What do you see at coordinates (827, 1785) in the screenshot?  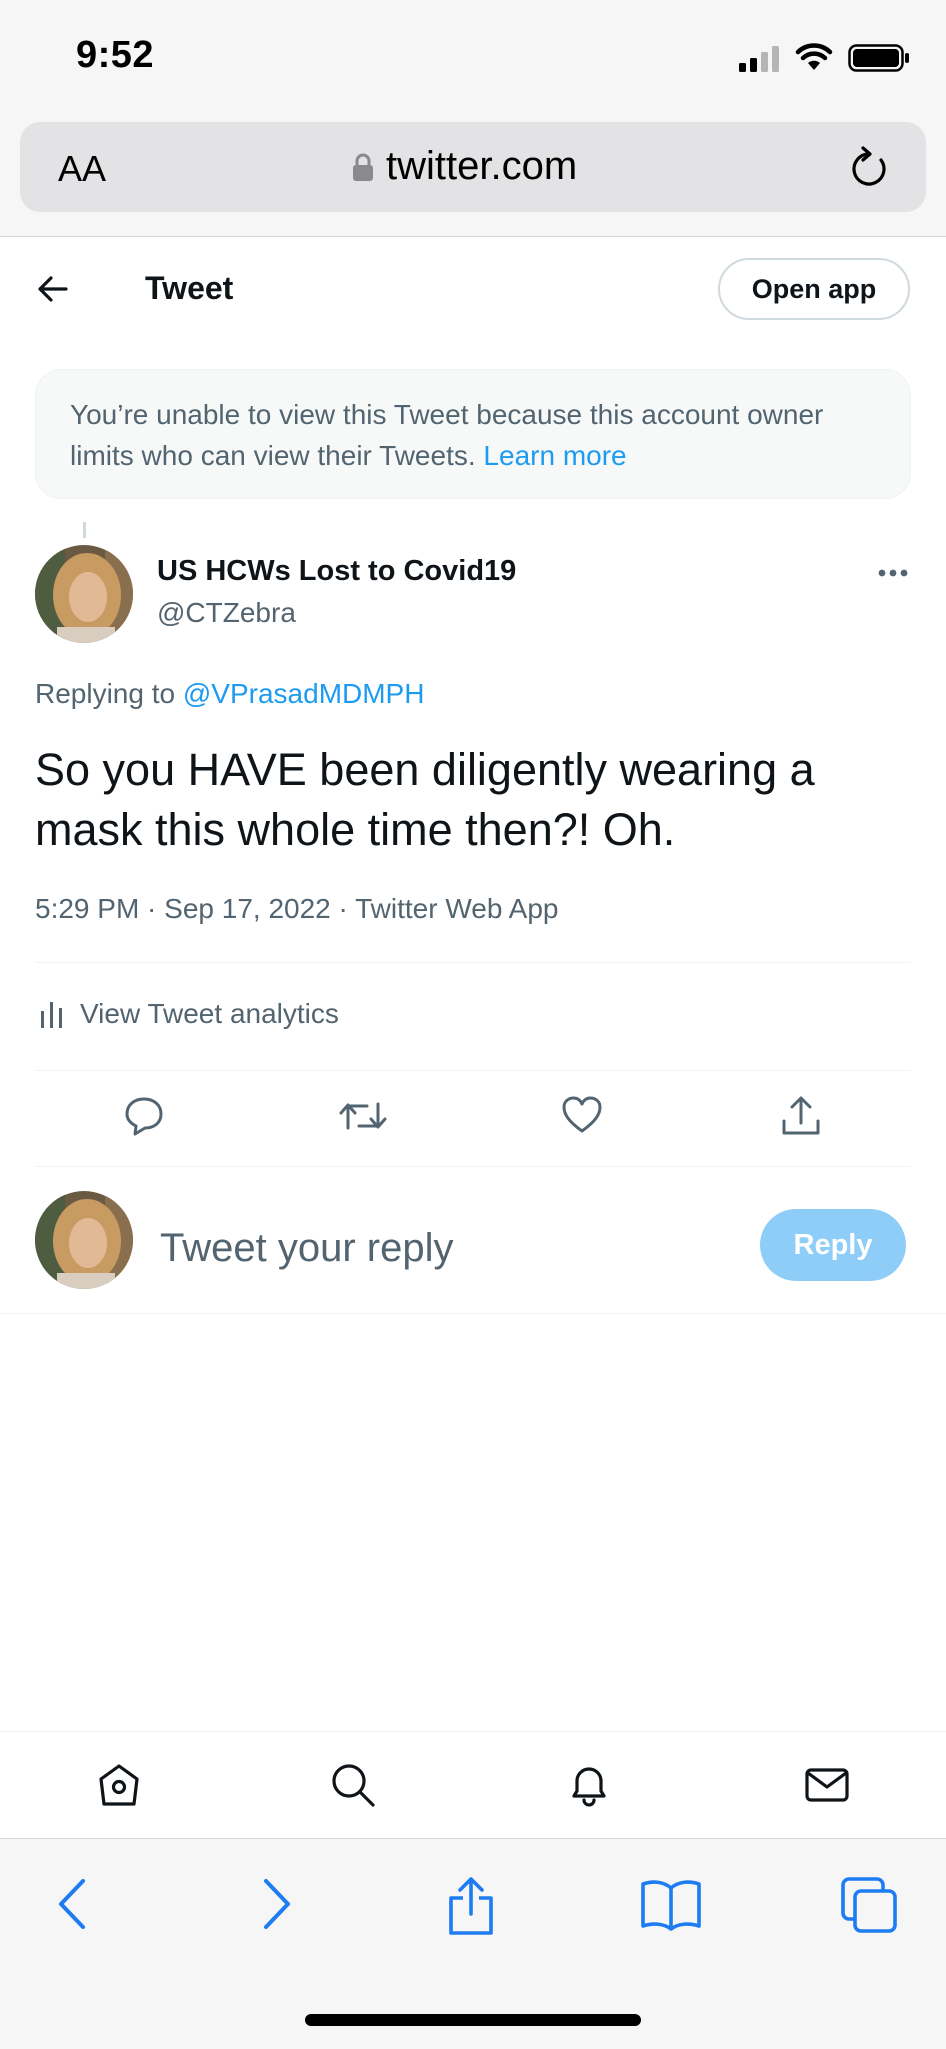 I see `messages-icon` at bounding box center [827, 1785].